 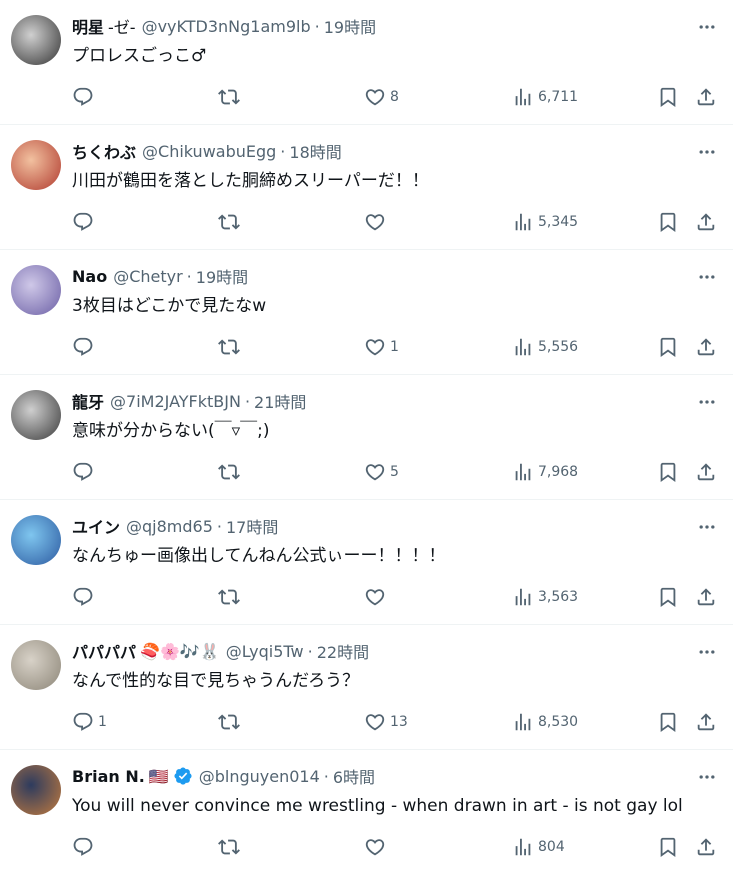 What do you see at coordinates (545, 347) in the screenshot?
I see `views-button: 5,556` at bounding box center [545, 347].